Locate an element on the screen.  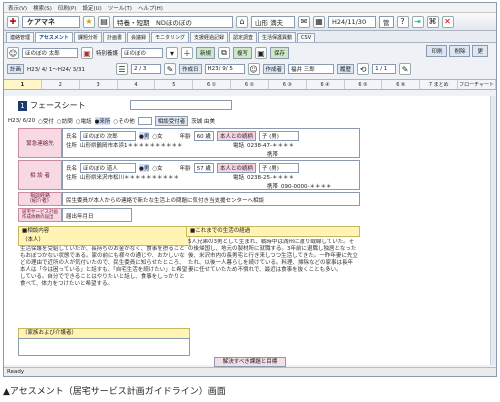
request-date-field: 届出年月日 is located at coordinates (97, 215).